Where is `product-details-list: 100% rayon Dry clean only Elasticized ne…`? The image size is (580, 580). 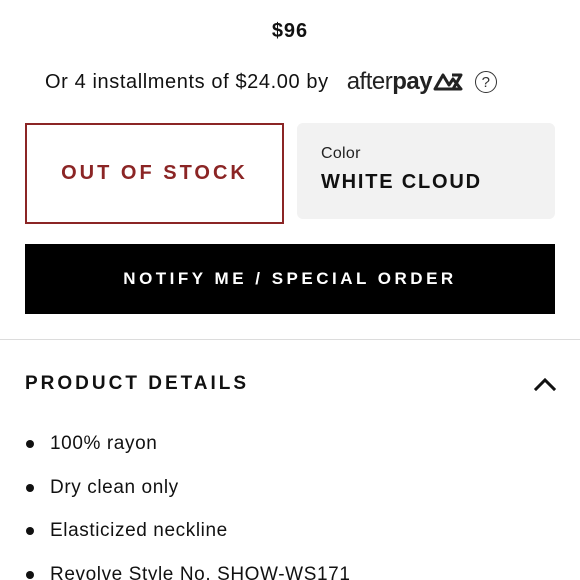
product-details-list: 100% rayon Dry clean only Elasticized ne… is located at coordinates (187, 505).